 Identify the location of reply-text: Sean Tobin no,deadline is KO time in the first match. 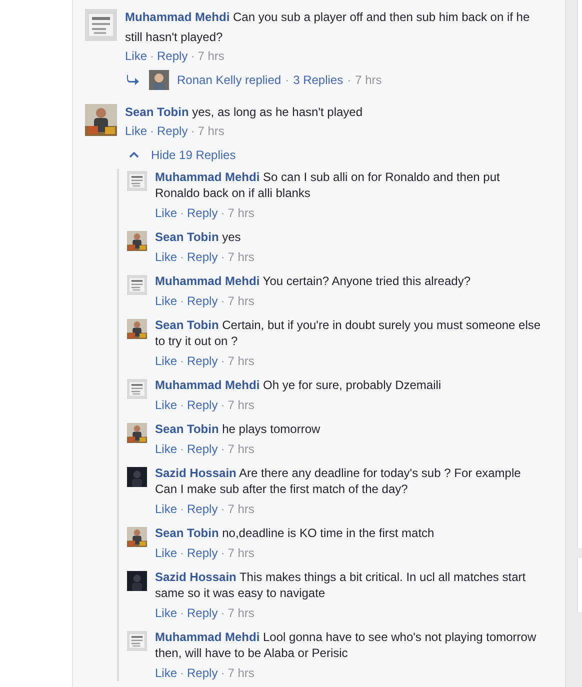
(295, 533).